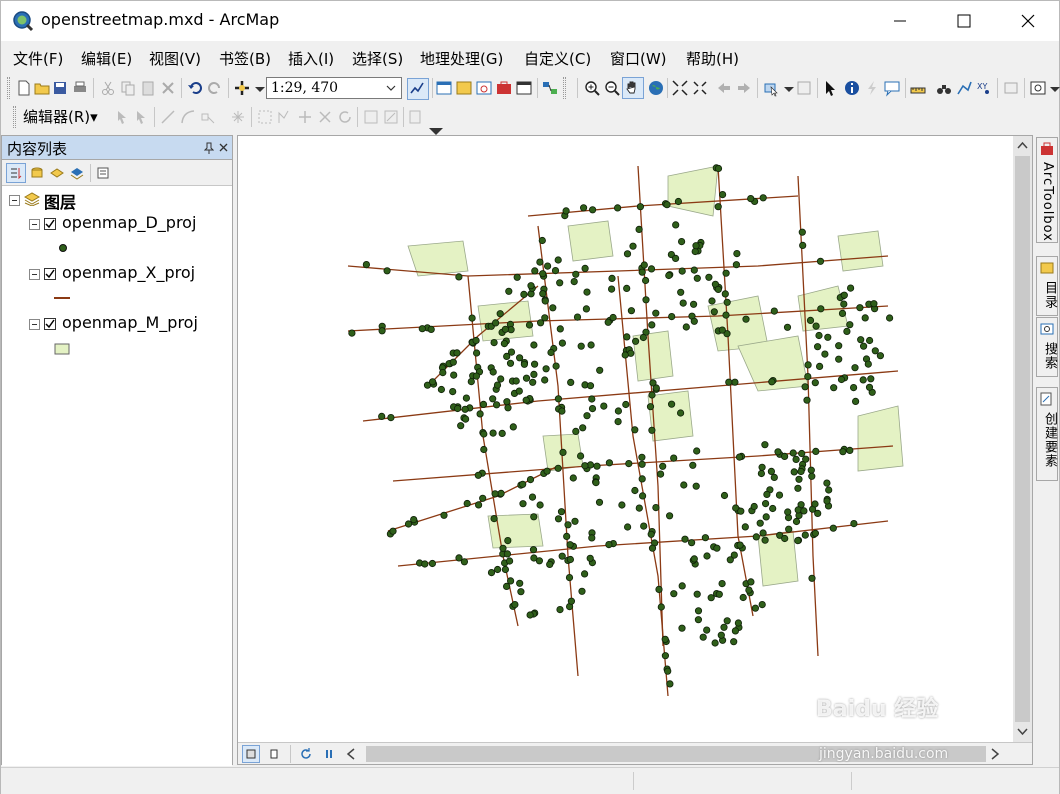 The height and width of the screenshot is (794, 1060). Describe the element at coordinates (1011, 88) in the screenshot. I see `time-slider-button` at that location.